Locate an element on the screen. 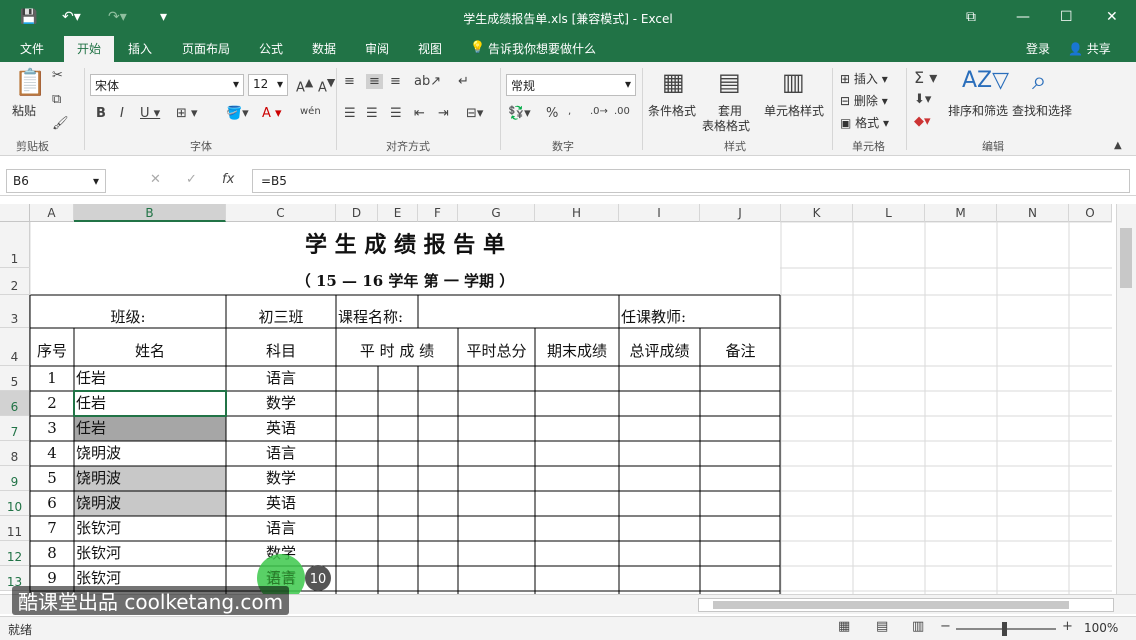  collapse-ribbon-icon: ▲ is located at coordinates (1118, 145).